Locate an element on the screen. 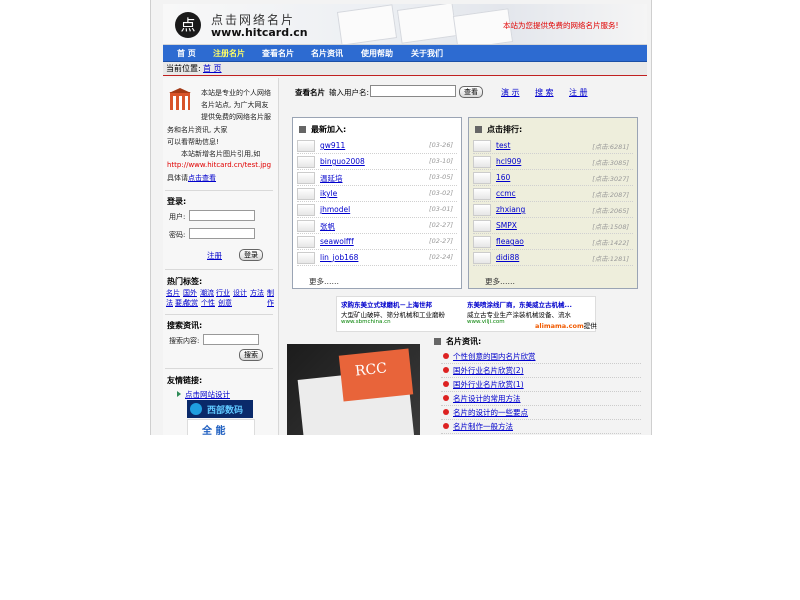 The image size is (800, 600). friend-link: 点击网站设计 is located at coordinates (207, 394).